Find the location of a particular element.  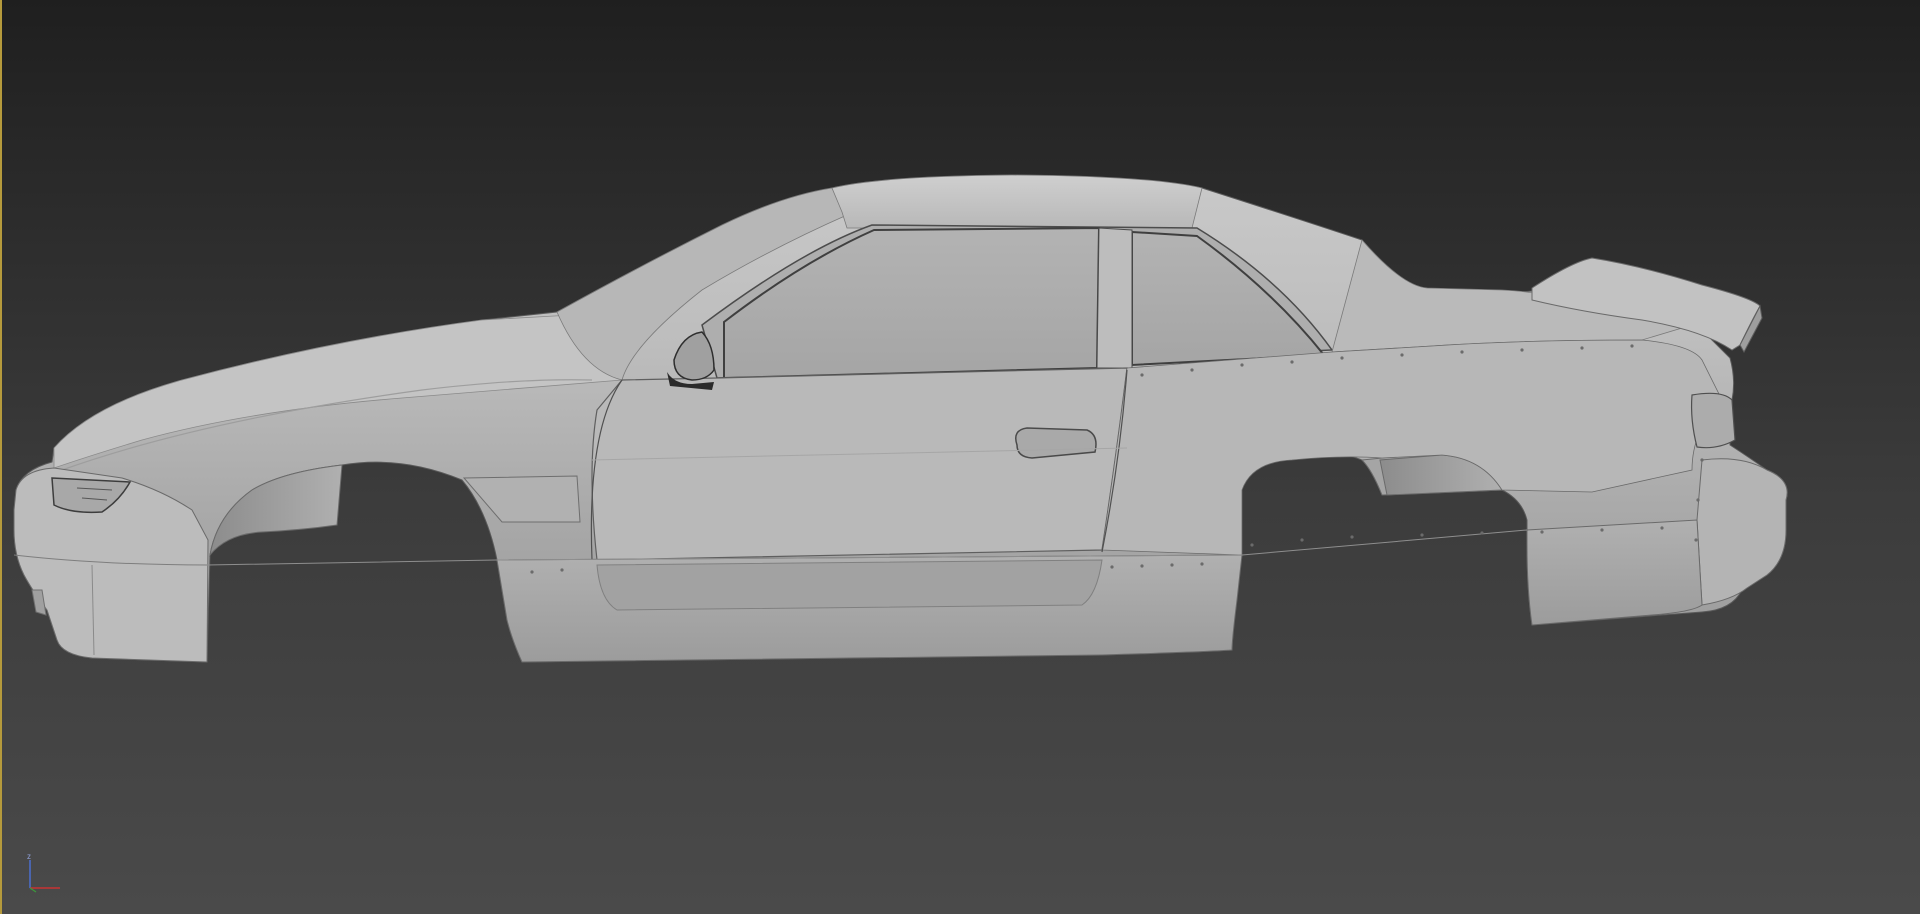

axis-tripod-icon: z is located at coordinates (45, 875).